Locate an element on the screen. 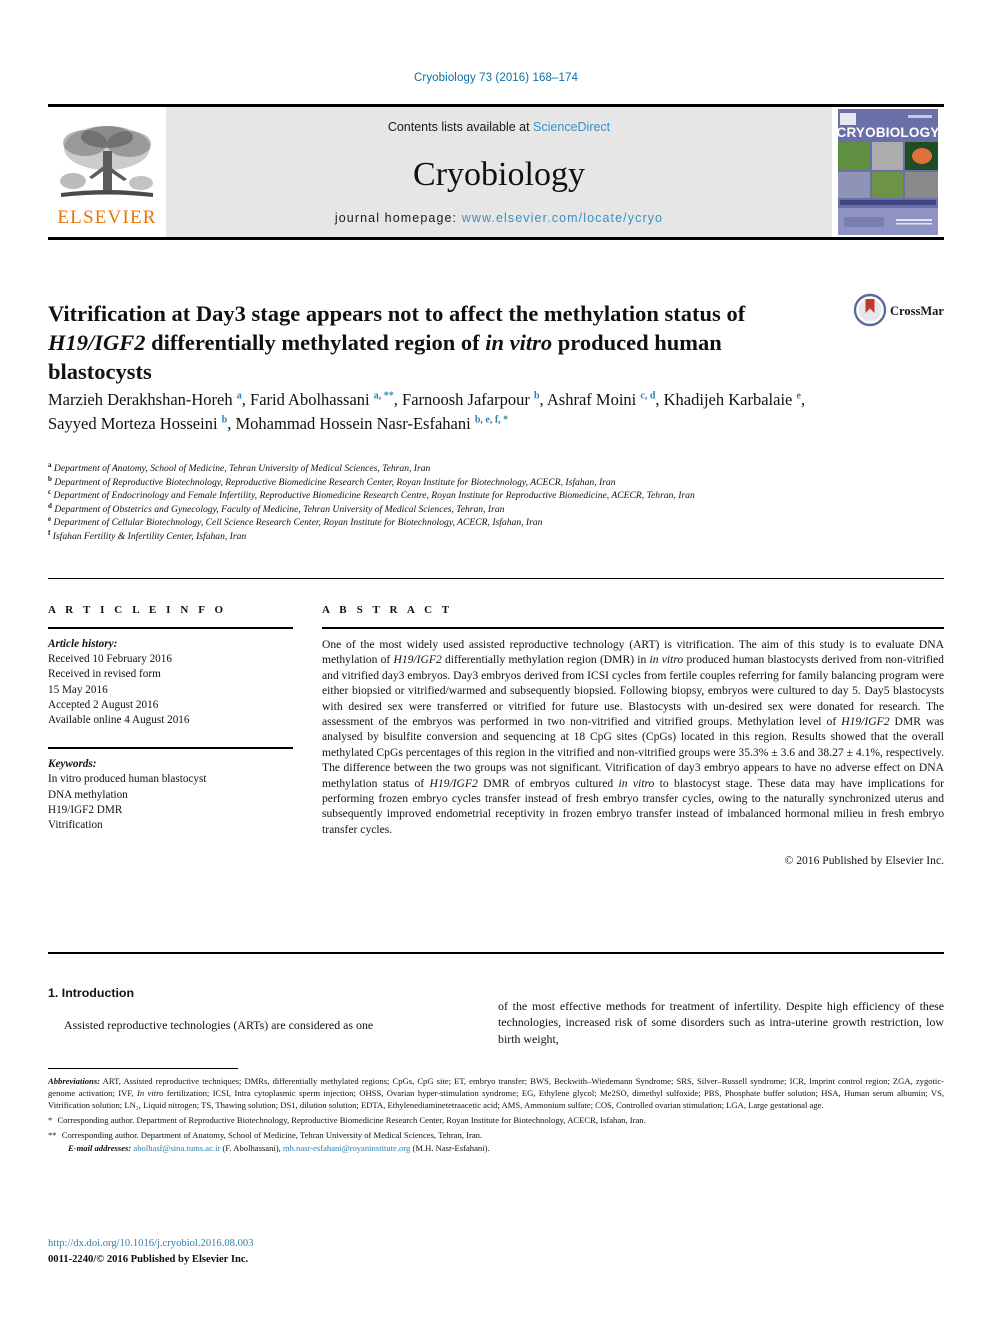  email-addresses-label: E-mail addresses: is located at coordinates (100, 1147).